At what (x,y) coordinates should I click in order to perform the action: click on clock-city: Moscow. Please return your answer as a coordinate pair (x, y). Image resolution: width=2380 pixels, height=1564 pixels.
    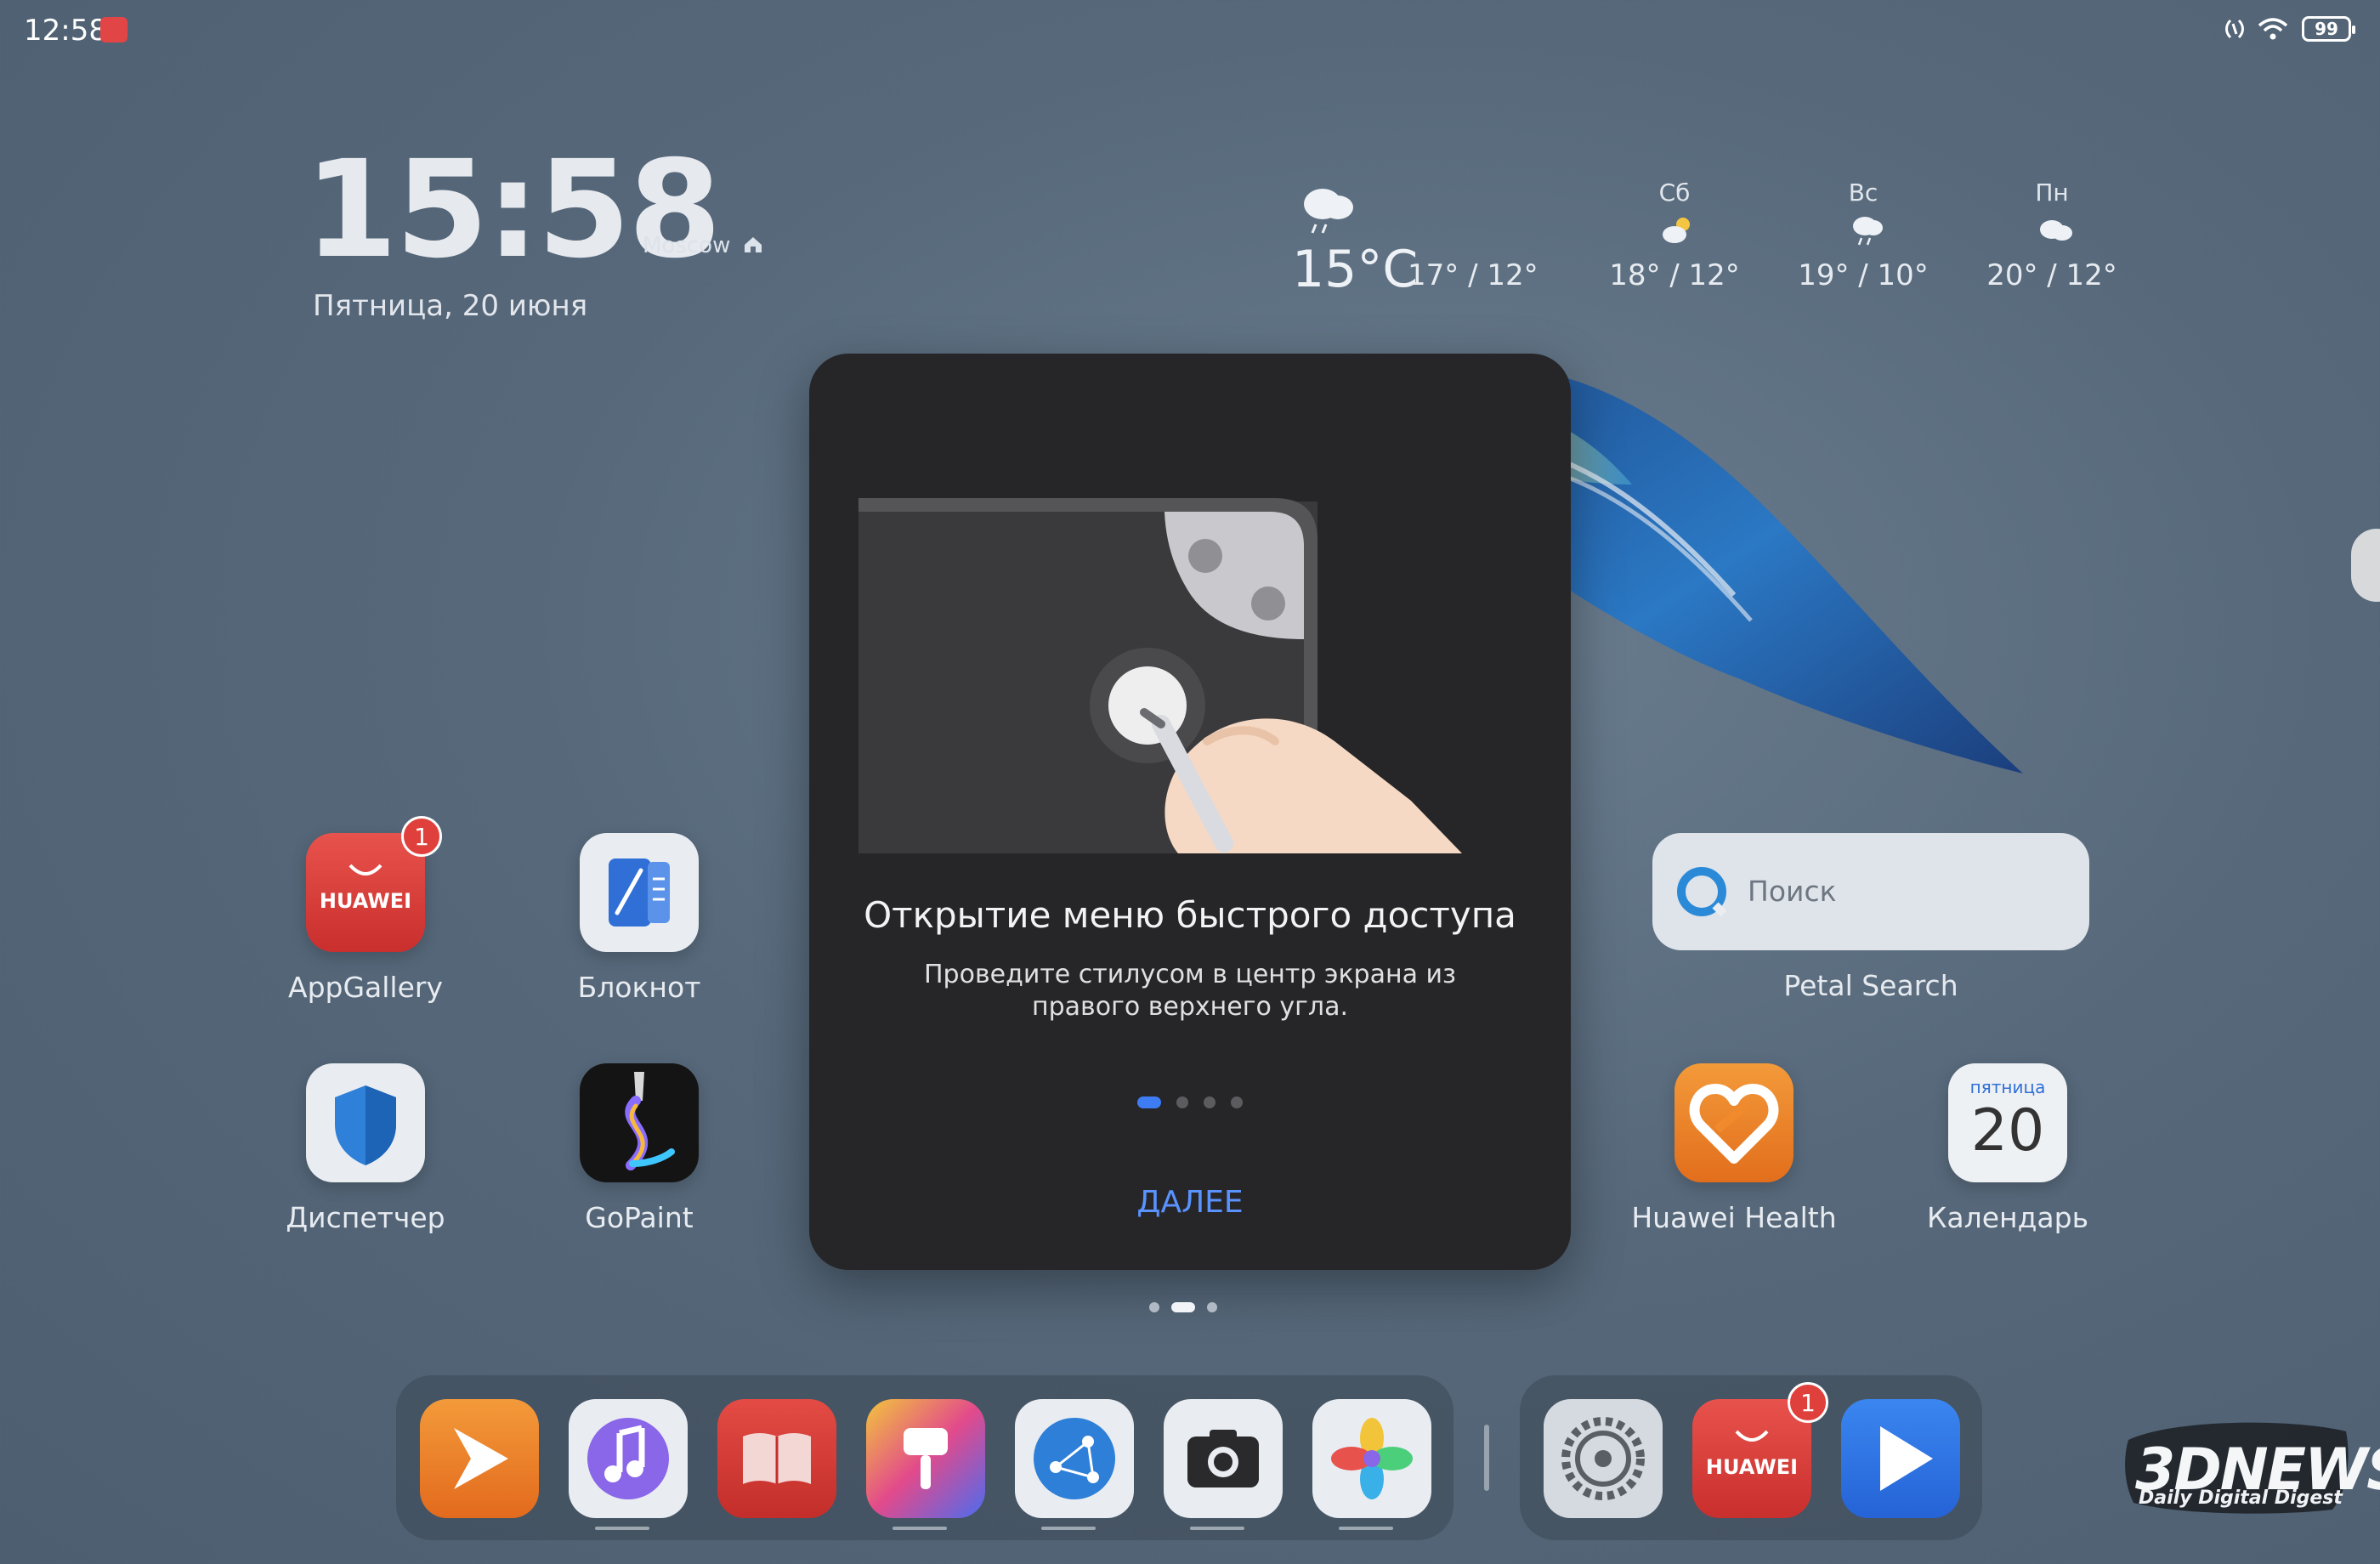
    Looking at the image, I should click on (703, 245).